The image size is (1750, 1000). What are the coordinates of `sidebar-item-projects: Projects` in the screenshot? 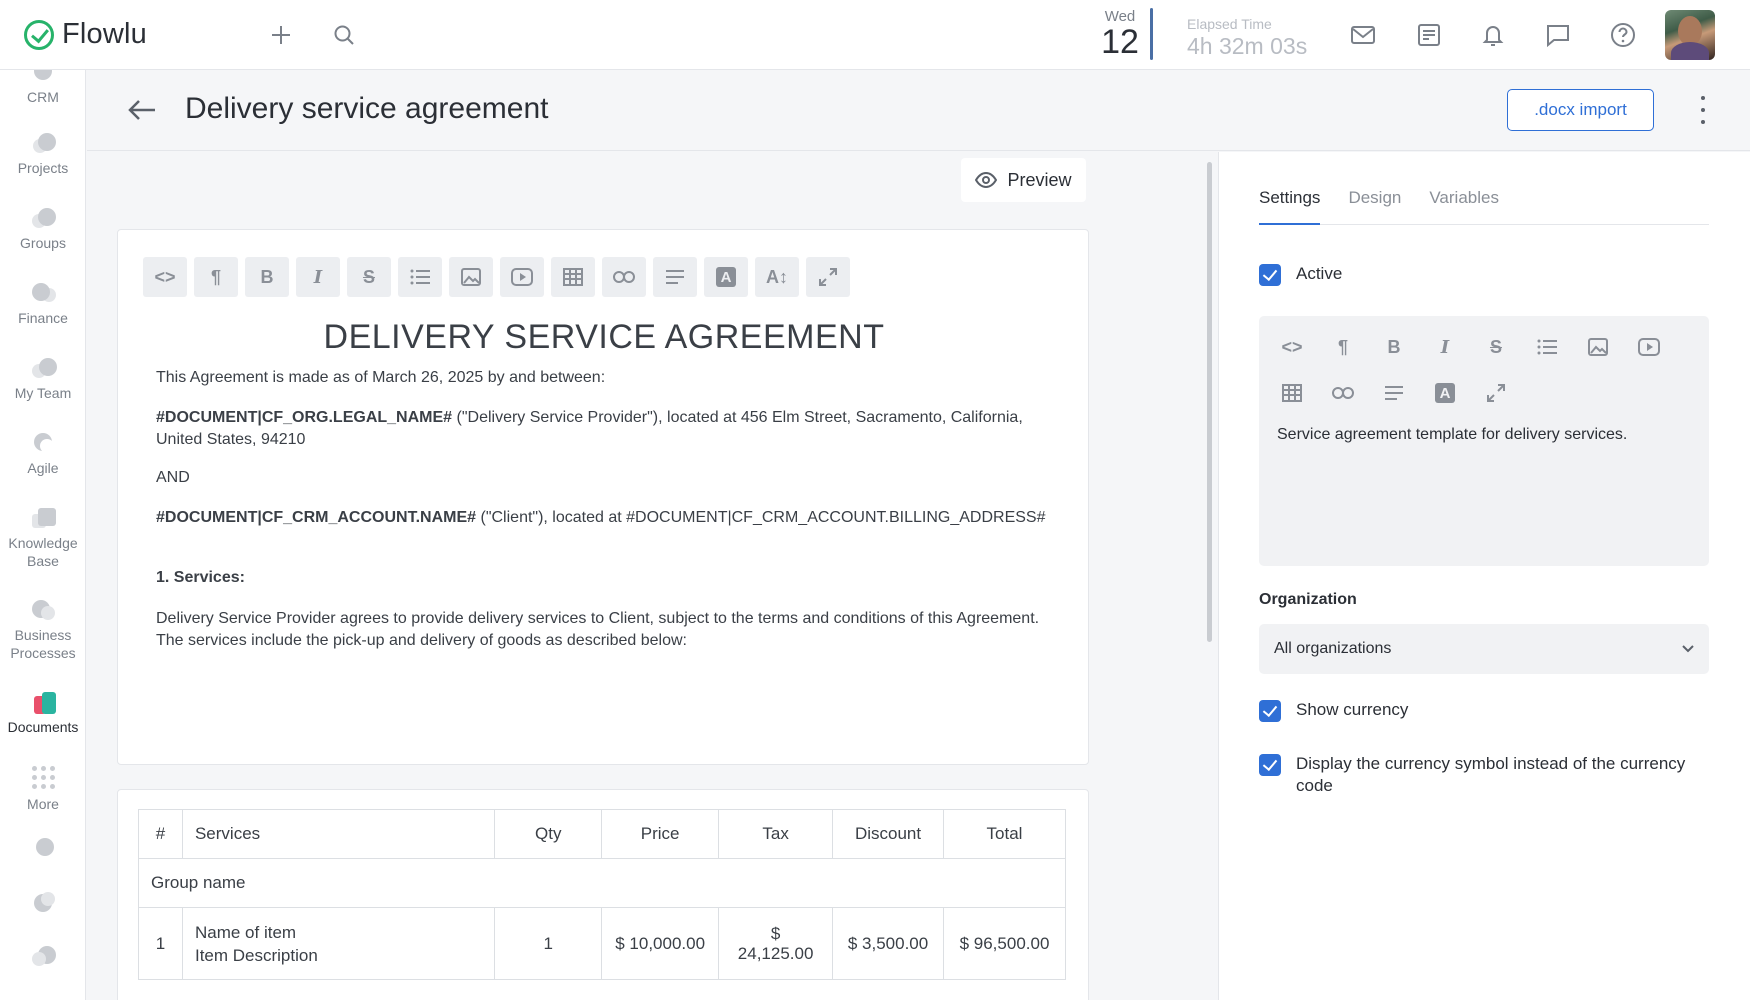 It's located at (42, 155).